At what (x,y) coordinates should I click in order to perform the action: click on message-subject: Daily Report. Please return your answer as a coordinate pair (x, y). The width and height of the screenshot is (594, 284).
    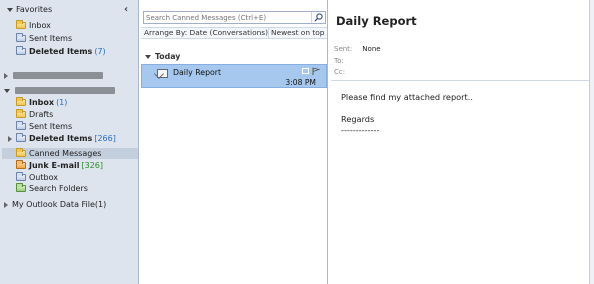
    Looking at the image, I should click on (197, 72).